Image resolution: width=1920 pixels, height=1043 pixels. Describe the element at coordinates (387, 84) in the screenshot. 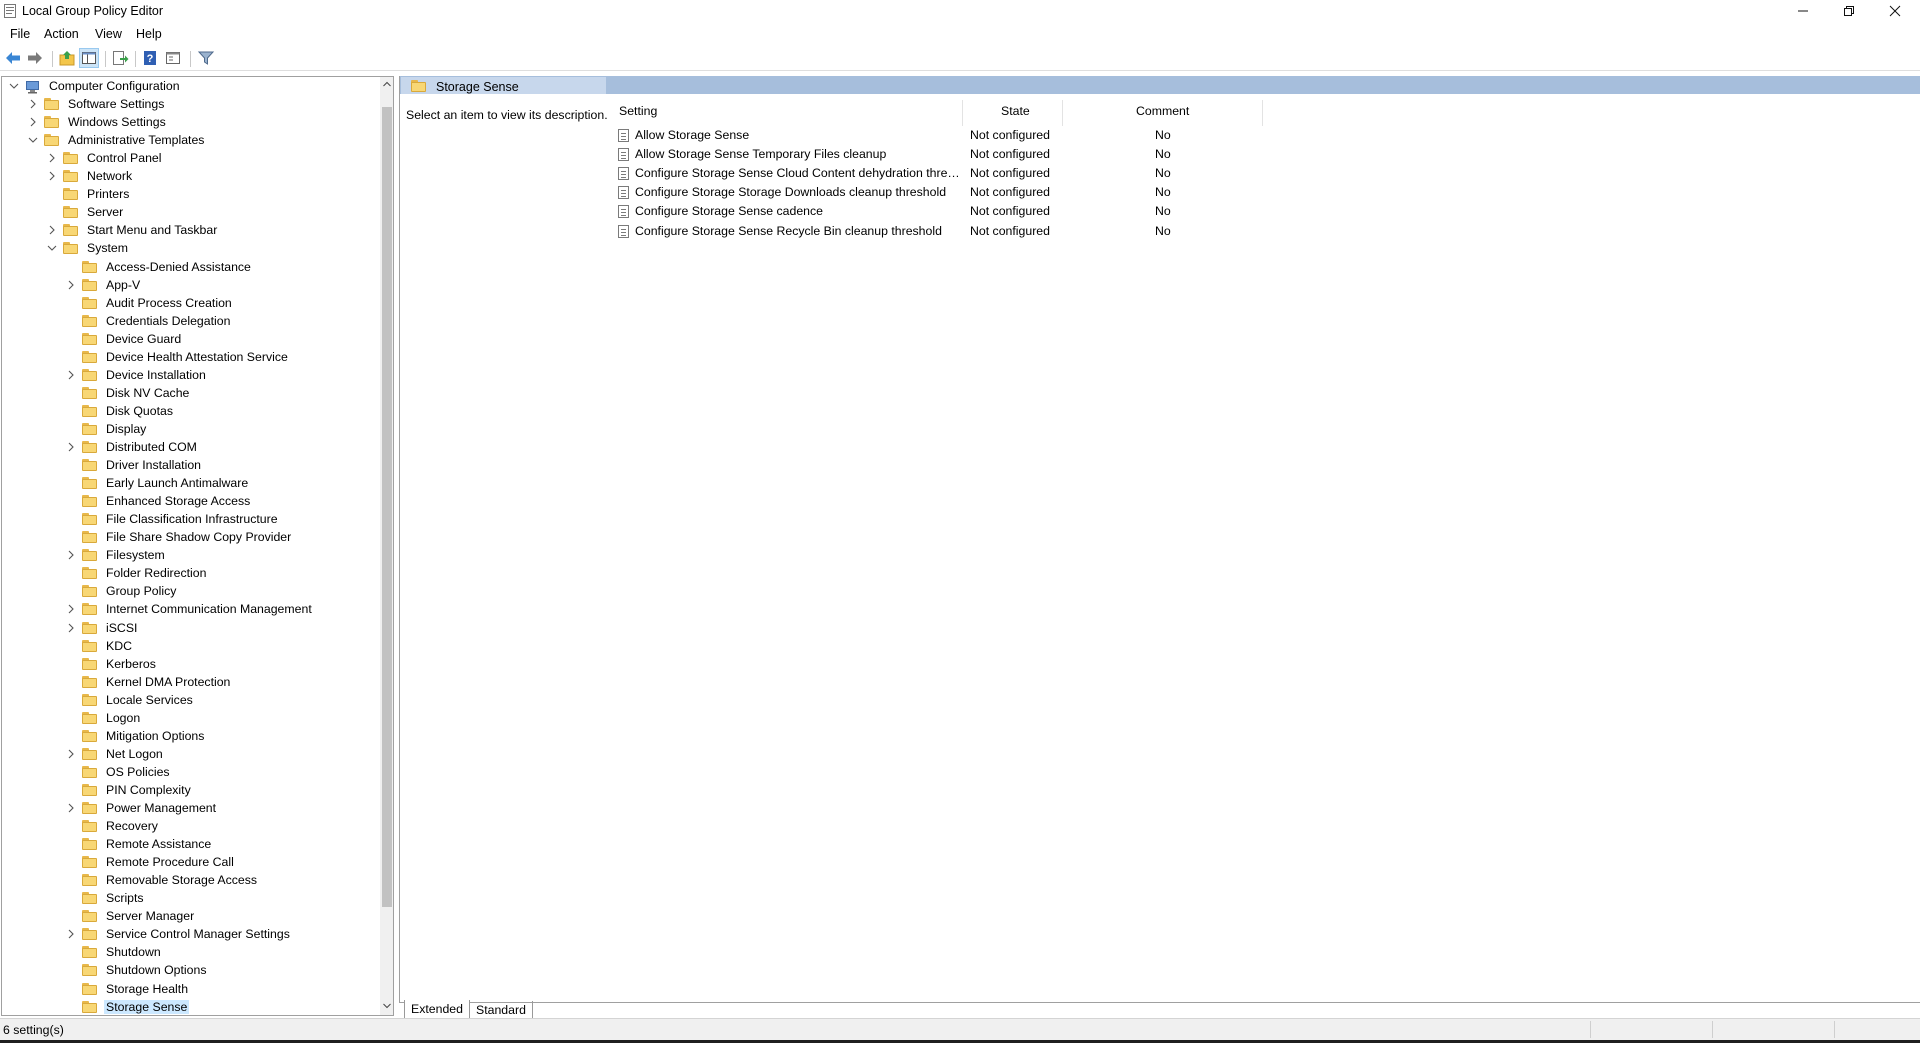

I see `scroll-up-icon` at that location.